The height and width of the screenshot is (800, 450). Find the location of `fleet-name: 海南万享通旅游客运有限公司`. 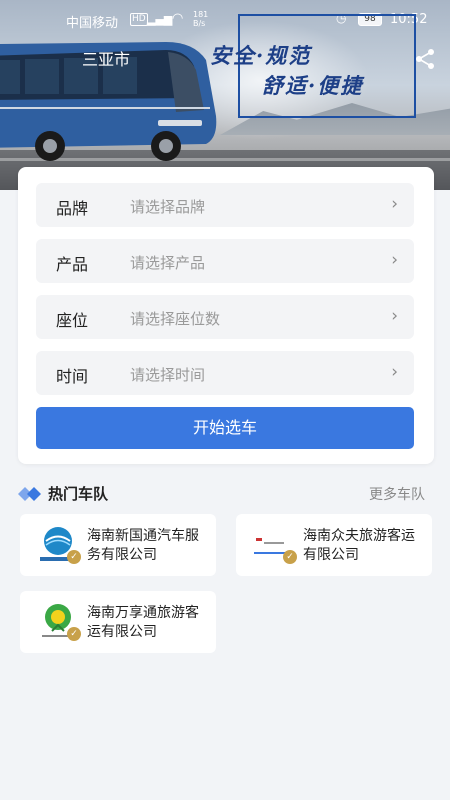

fleet-name: 海南万享通旅游客运有限公司 is located at coordinates (143, 622).